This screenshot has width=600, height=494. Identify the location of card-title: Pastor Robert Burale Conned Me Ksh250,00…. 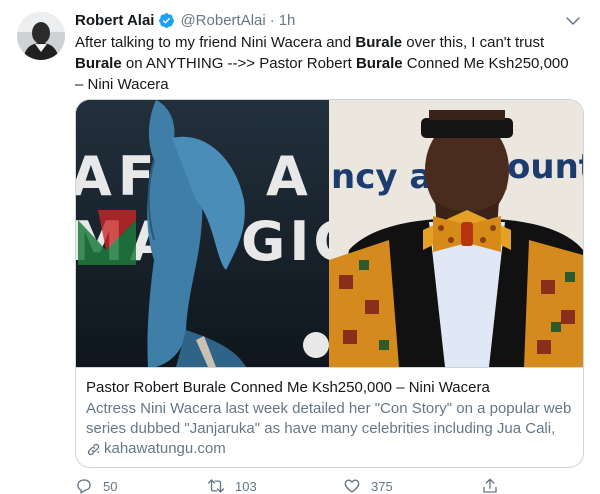
(288, 388).